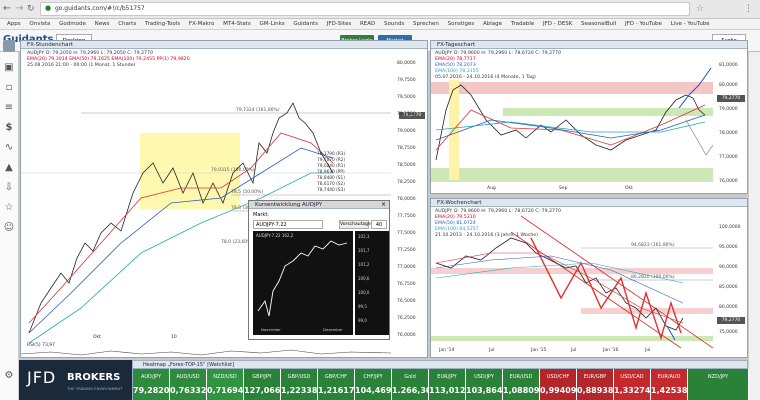 Image resolution: width=760 pixels, height=400 pixels. Describe the element at coordinates (406, 131) in the screenshot. I see `y-tick: 79,0000` at that location.